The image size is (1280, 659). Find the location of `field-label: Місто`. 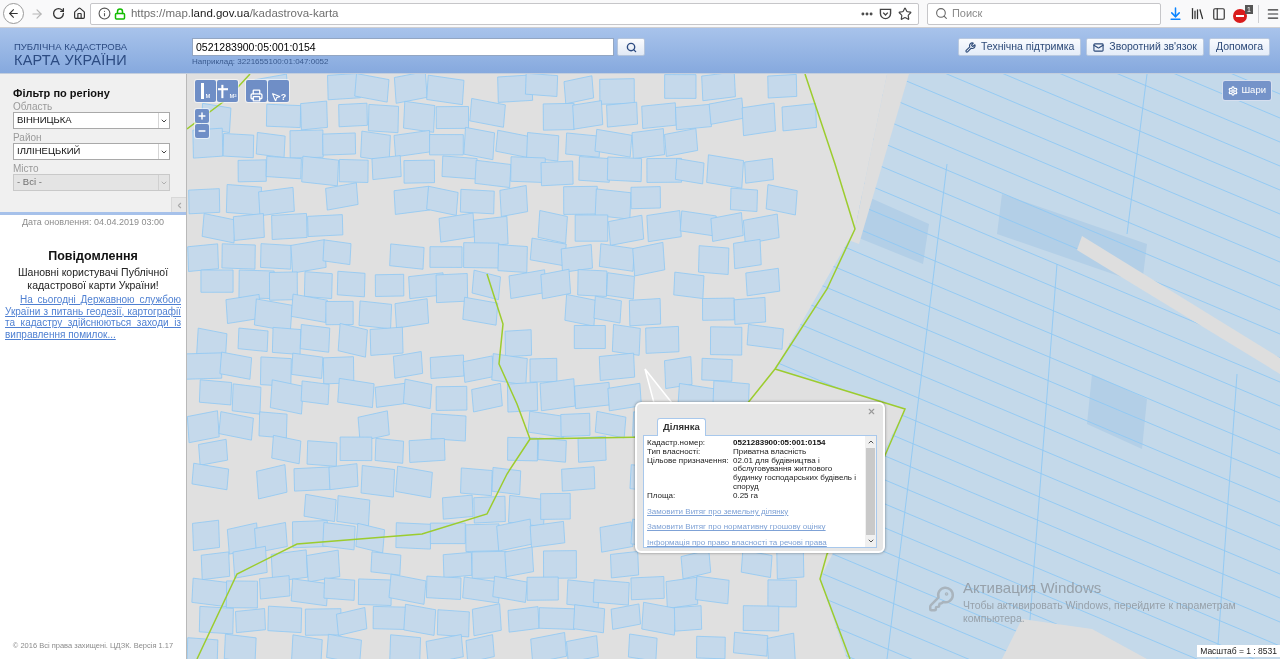

field-label: Місто is located at coordinates (26, 168).